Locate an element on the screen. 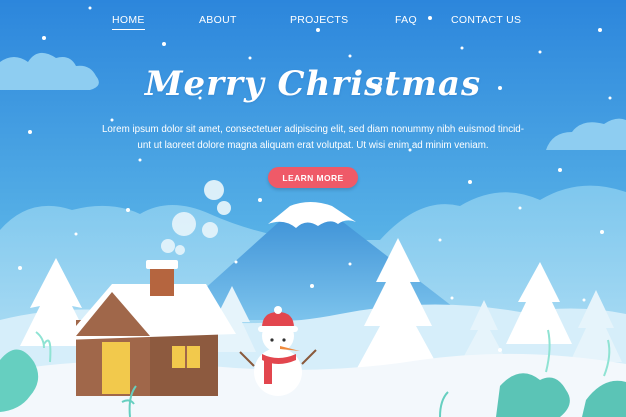 This screenshot has height=417, width=626. nav-faq-link: FAQ is located at coordinates (406, 20).